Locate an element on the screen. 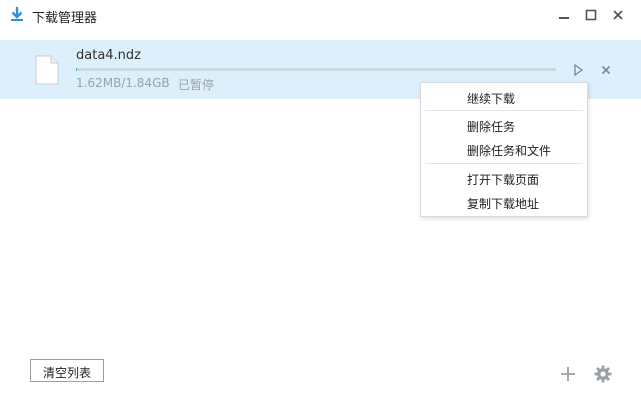 This screenshot has width=641, height=402. menu-item-label: 打开下载页面 is located at coordinates (503, 180).